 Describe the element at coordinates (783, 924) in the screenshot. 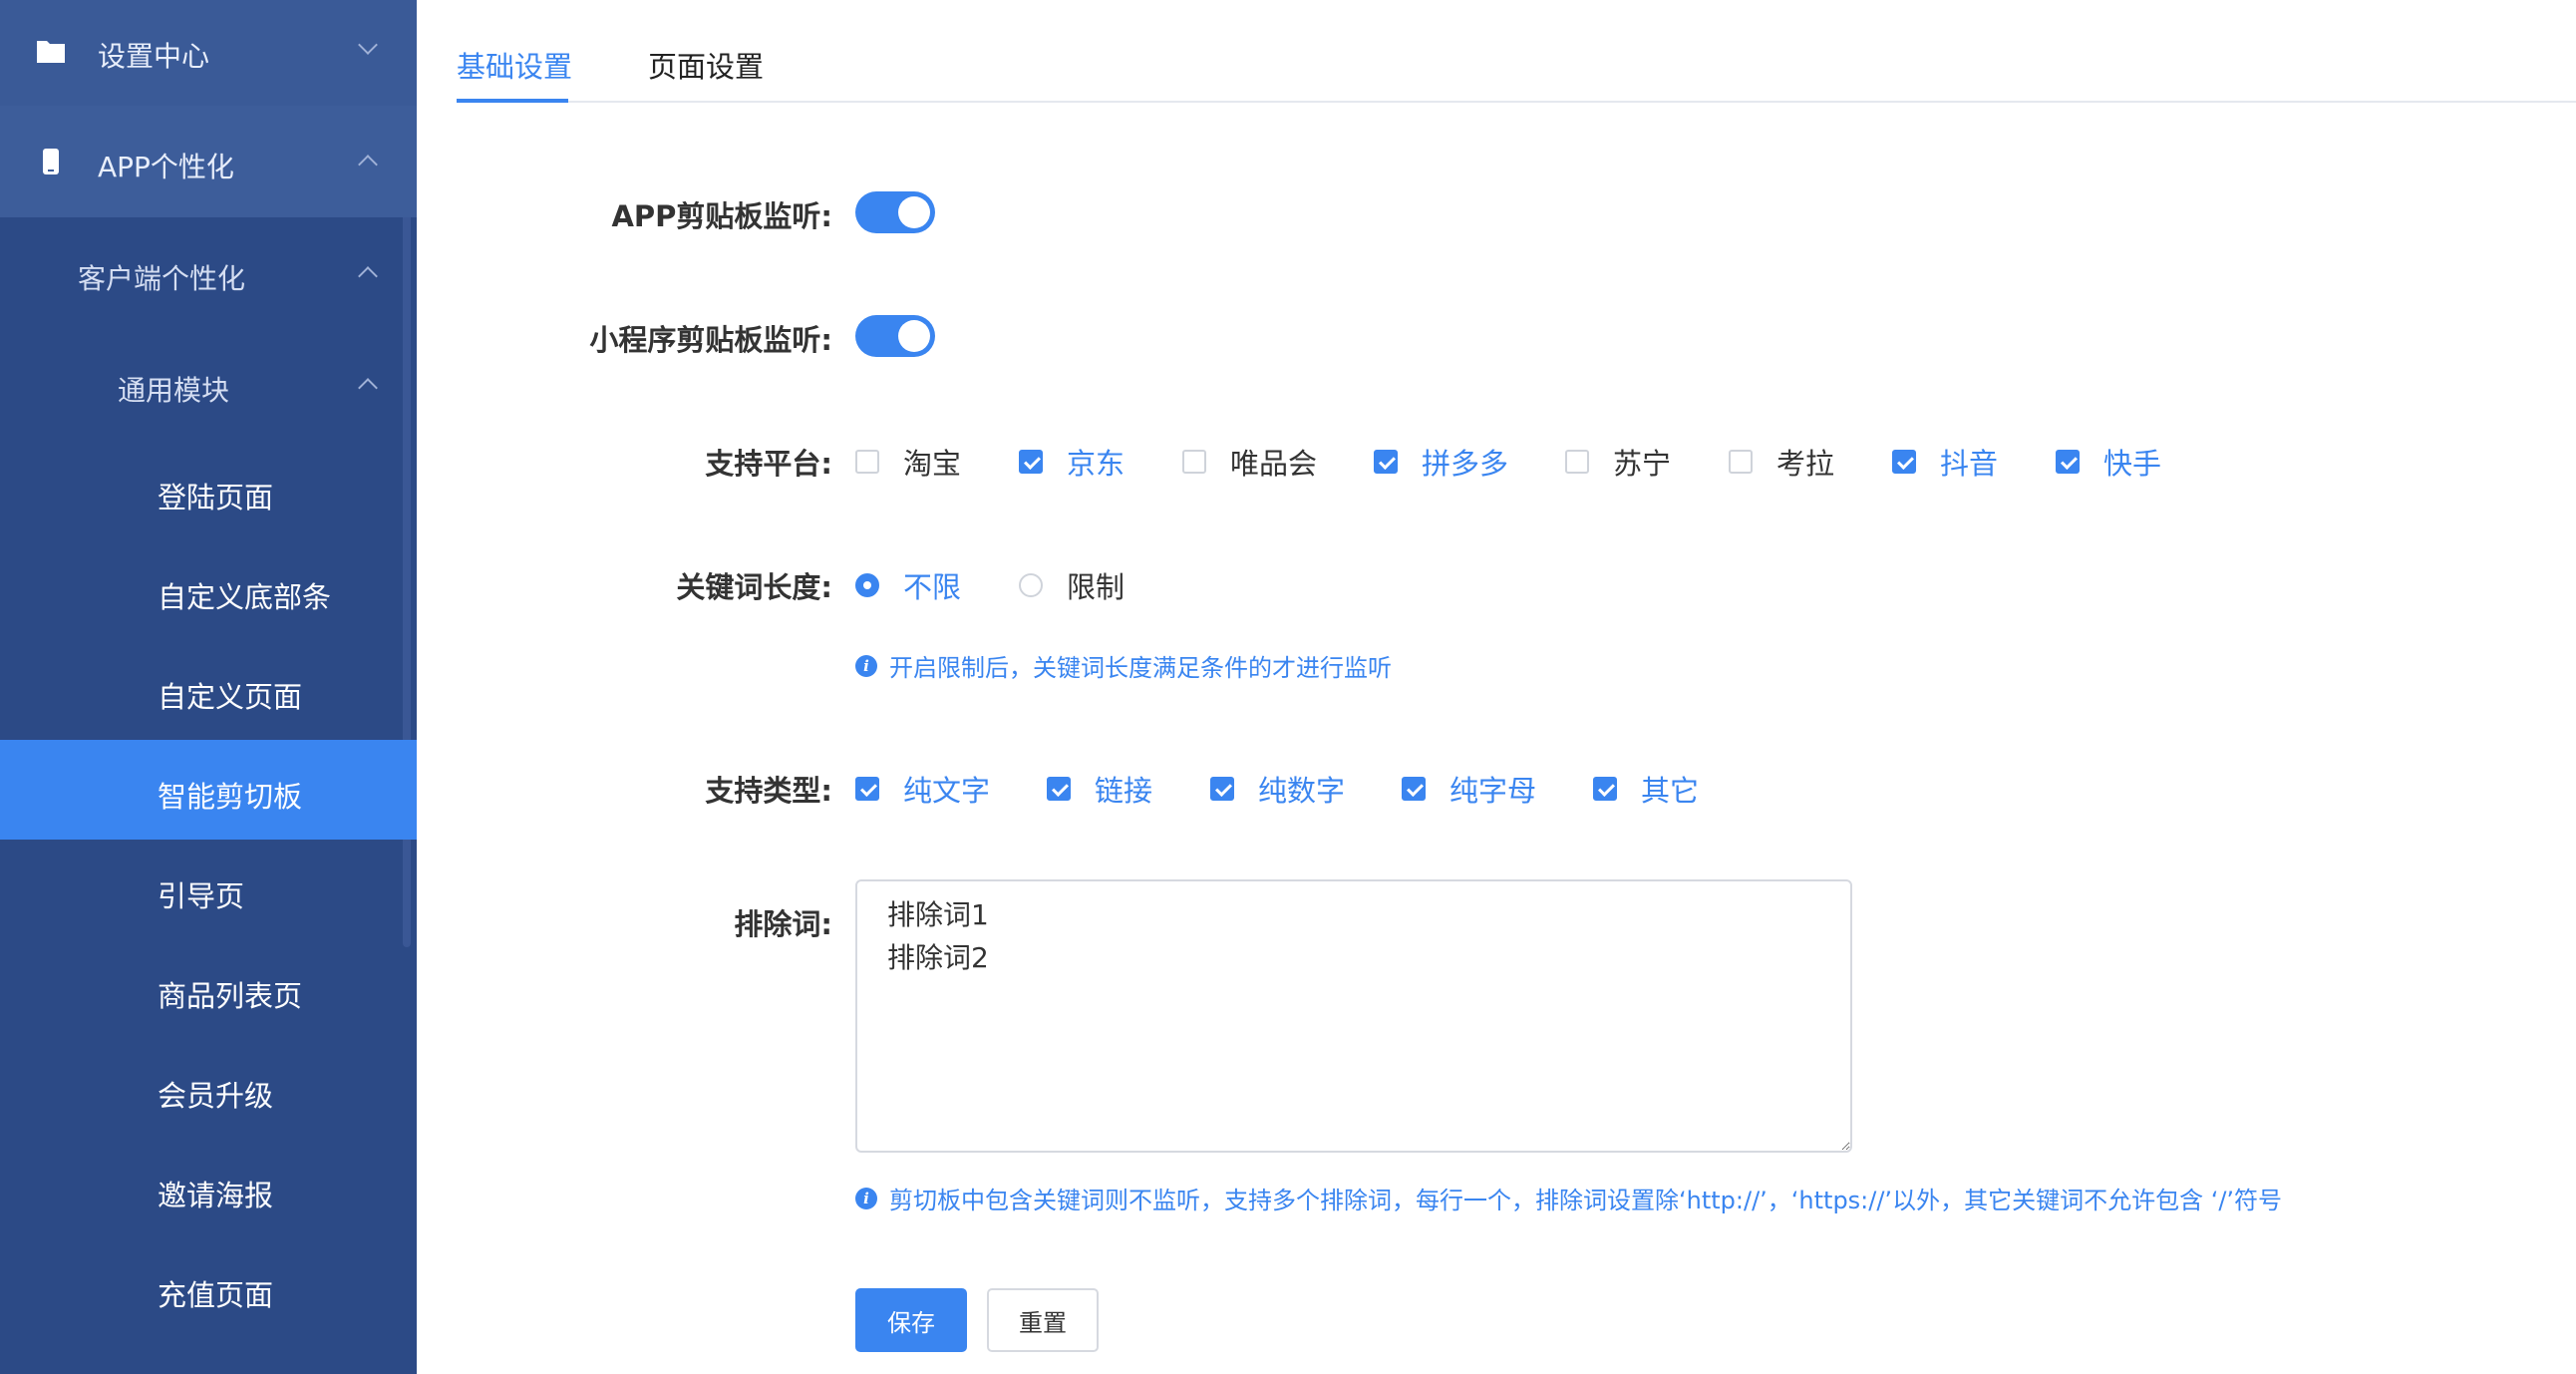

I see `exclude-label: 排除词:` at that location.